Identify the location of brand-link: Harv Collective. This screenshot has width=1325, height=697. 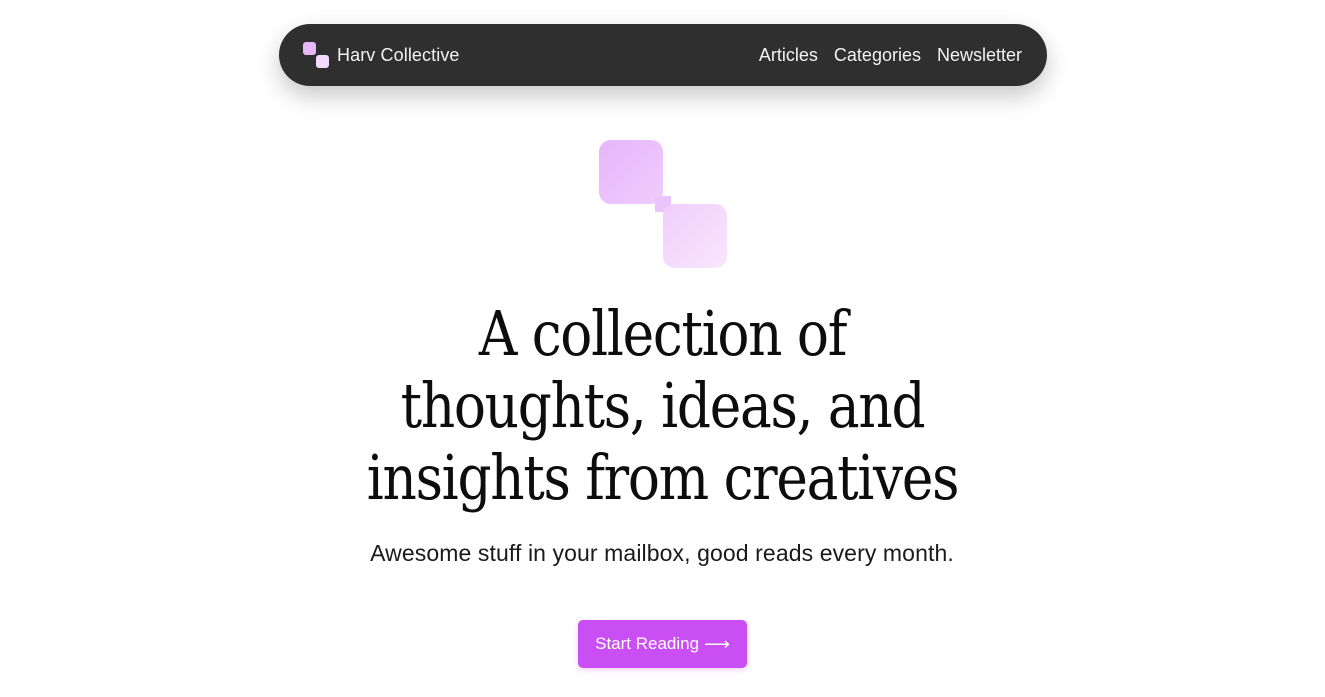
(381, 55).